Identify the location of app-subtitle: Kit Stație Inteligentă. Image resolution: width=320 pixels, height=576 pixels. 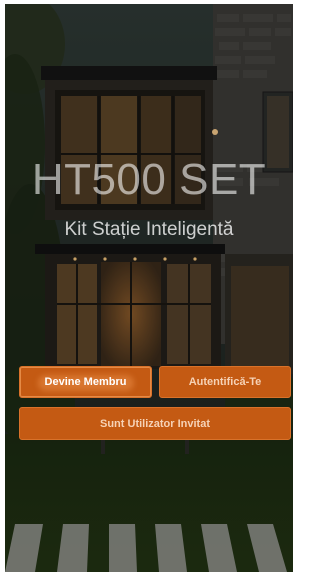
(149, 229).